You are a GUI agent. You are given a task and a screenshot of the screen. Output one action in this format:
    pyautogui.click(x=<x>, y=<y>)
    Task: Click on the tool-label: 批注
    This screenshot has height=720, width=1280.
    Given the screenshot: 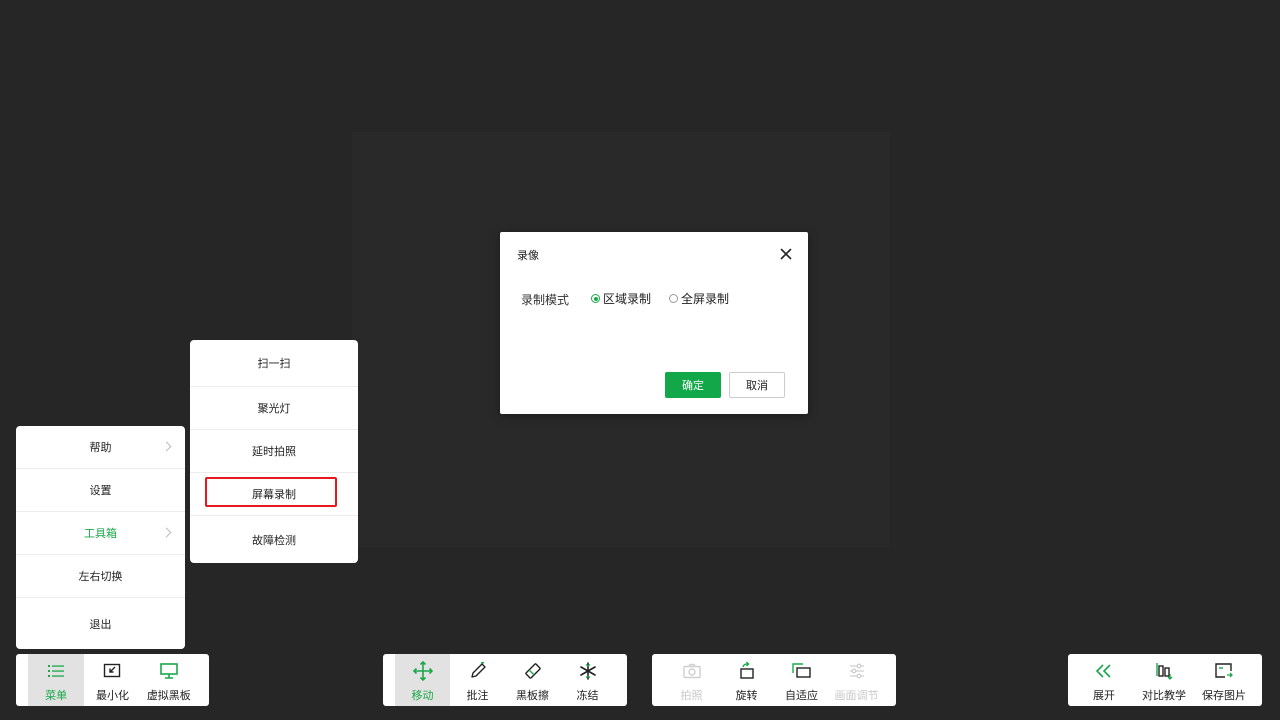 What is the action you would take?
    pyautogui.click(x=477, y=695)
    